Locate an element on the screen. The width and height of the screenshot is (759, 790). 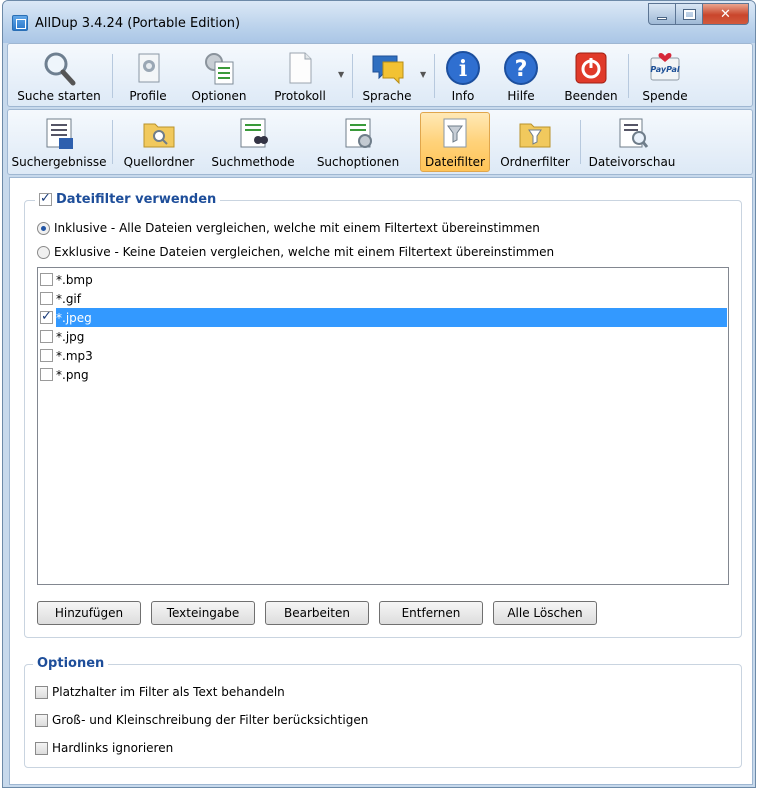
toolbar-language-button: Sprache is located at coordinates (387, 75).